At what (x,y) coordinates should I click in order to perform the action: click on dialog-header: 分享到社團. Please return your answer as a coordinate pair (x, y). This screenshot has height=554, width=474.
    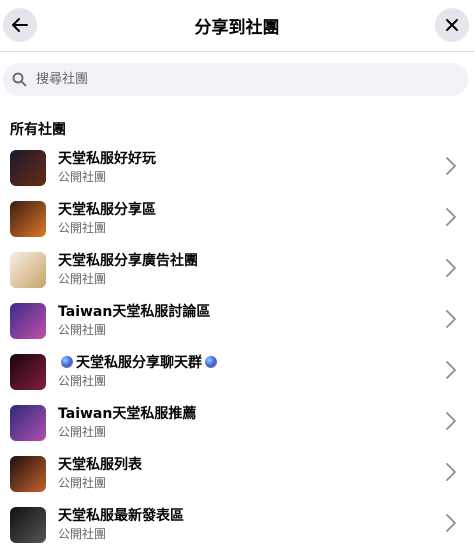
    Looking at the image, I should click on (237, 26).